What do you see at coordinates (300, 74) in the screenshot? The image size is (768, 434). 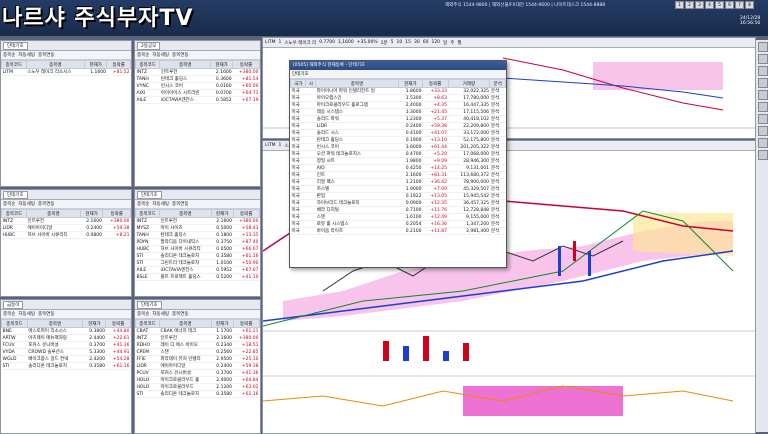 I see `popup-search: 단테기호` at bounding box center [300, 74].